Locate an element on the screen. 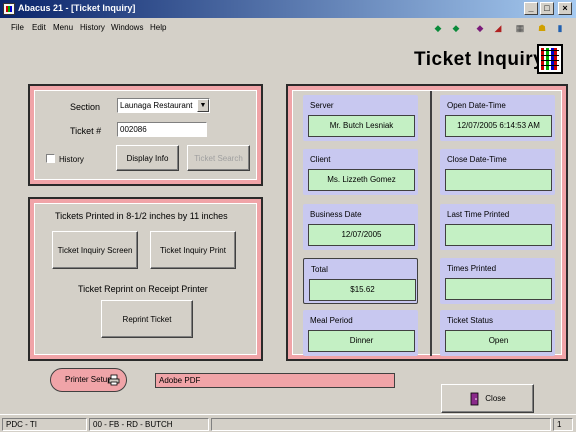 This screenshot has width=576, height=432. history-label: History is located at coordinates (71, 159).